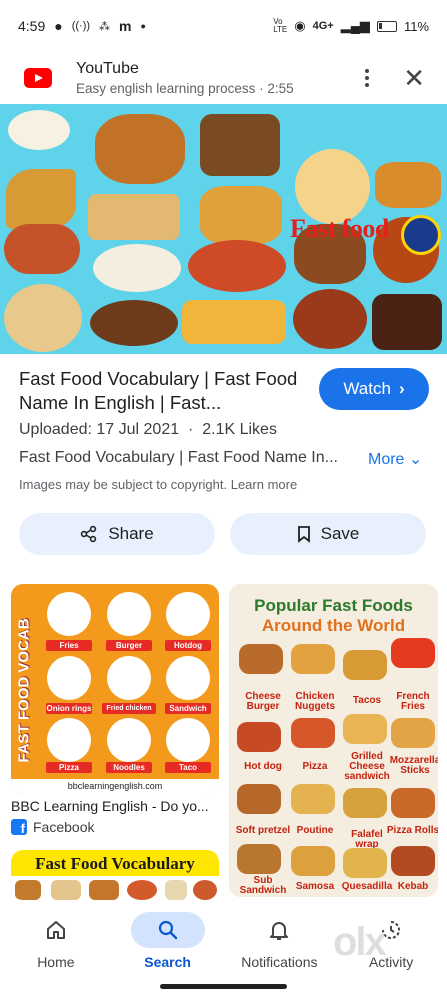 The width and height of the screenshot is (447, 1000). I want to click on chevron-down-icon: ⌄, so click(415, 459).